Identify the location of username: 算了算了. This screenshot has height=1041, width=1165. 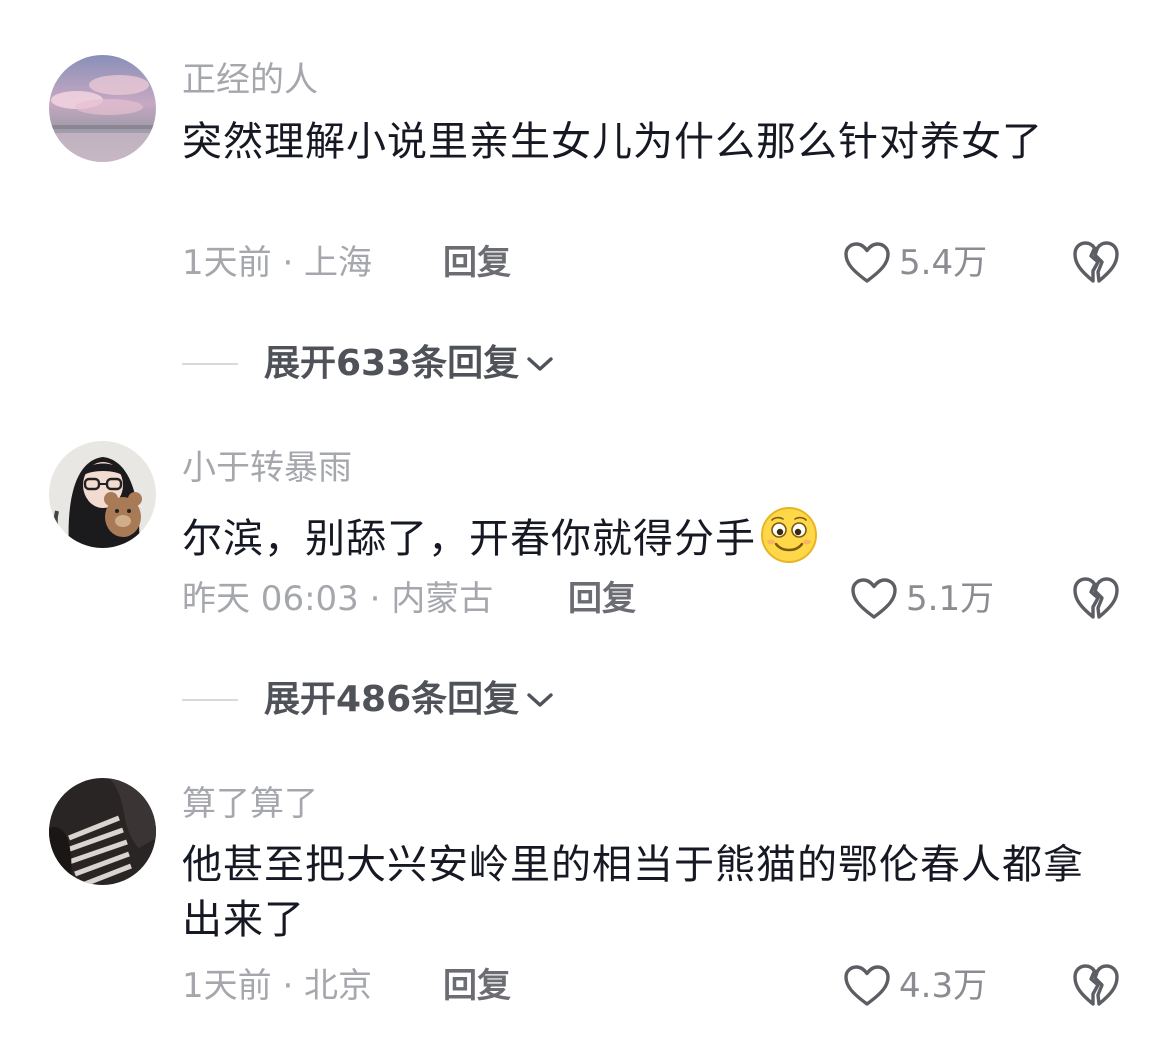
(250, 804).